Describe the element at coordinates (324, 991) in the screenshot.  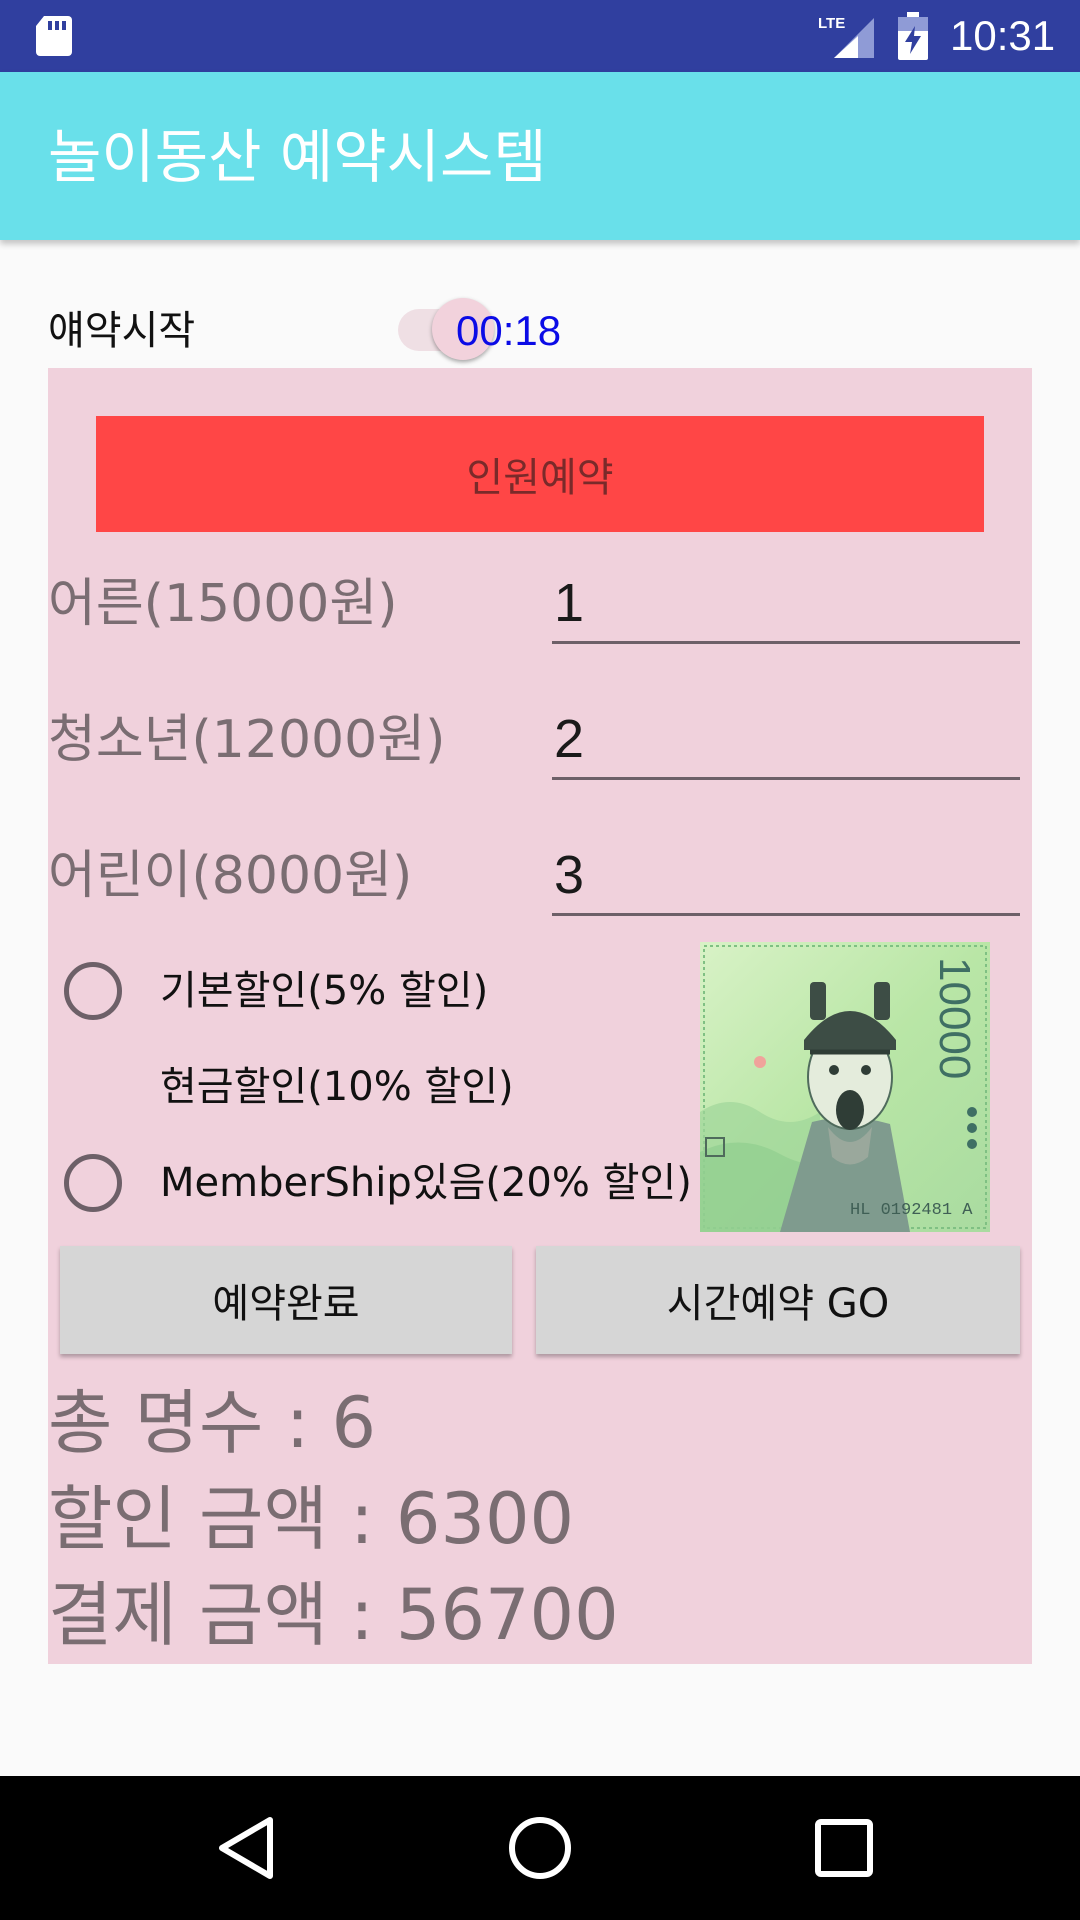
I see `basic-discount-label: 기본할인(5% 할인)` at that location.